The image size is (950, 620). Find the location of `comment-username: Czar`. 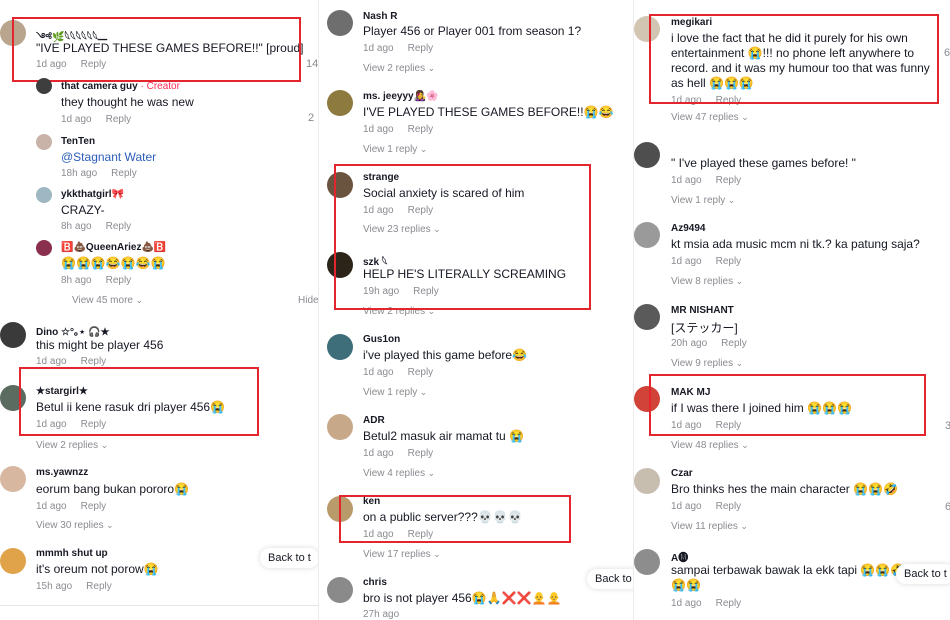

comment-username: Czar is located at coordinates (682, 473).